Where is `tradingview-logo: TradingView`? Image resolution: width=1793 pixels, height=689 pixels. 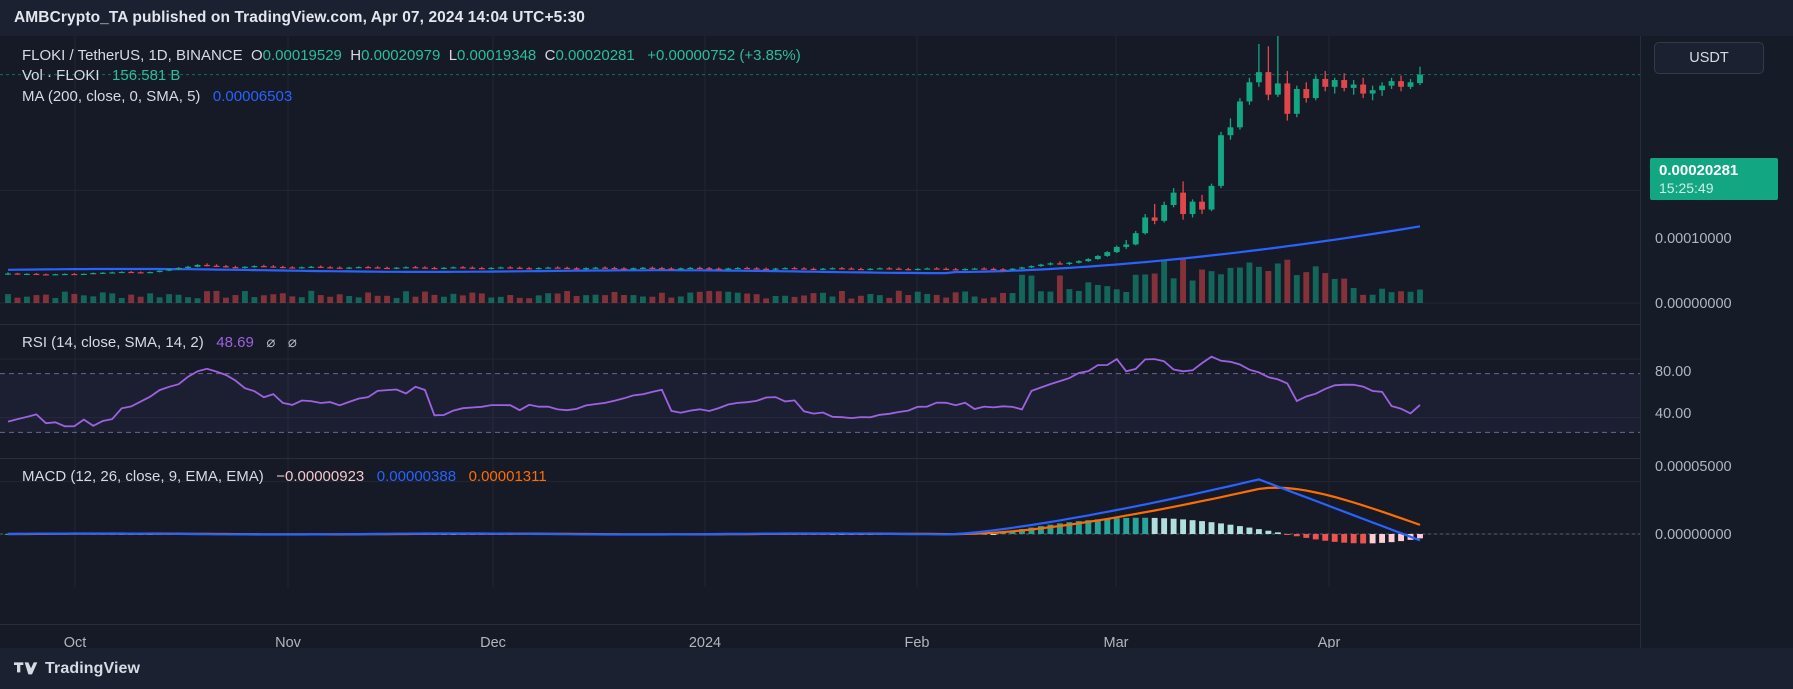 tradingview-logo: TradingView is located at coordinates (77, 669).